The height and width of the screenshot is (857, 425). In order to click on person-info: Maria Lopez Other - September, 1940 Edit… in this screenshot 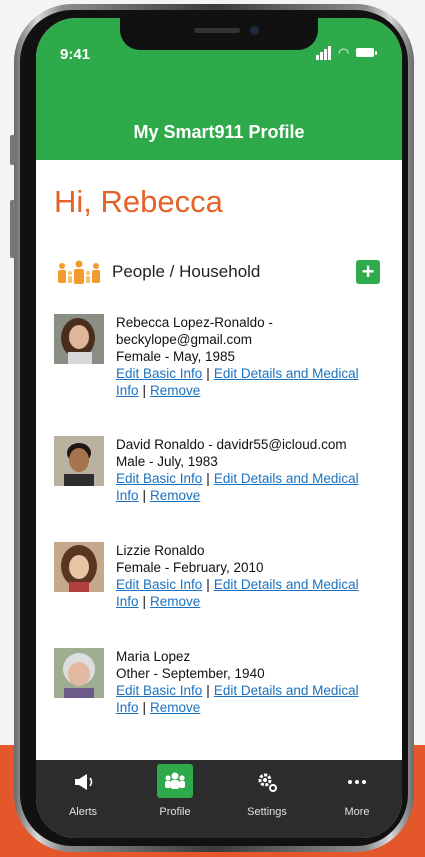, I will do `click(250, 682)`.